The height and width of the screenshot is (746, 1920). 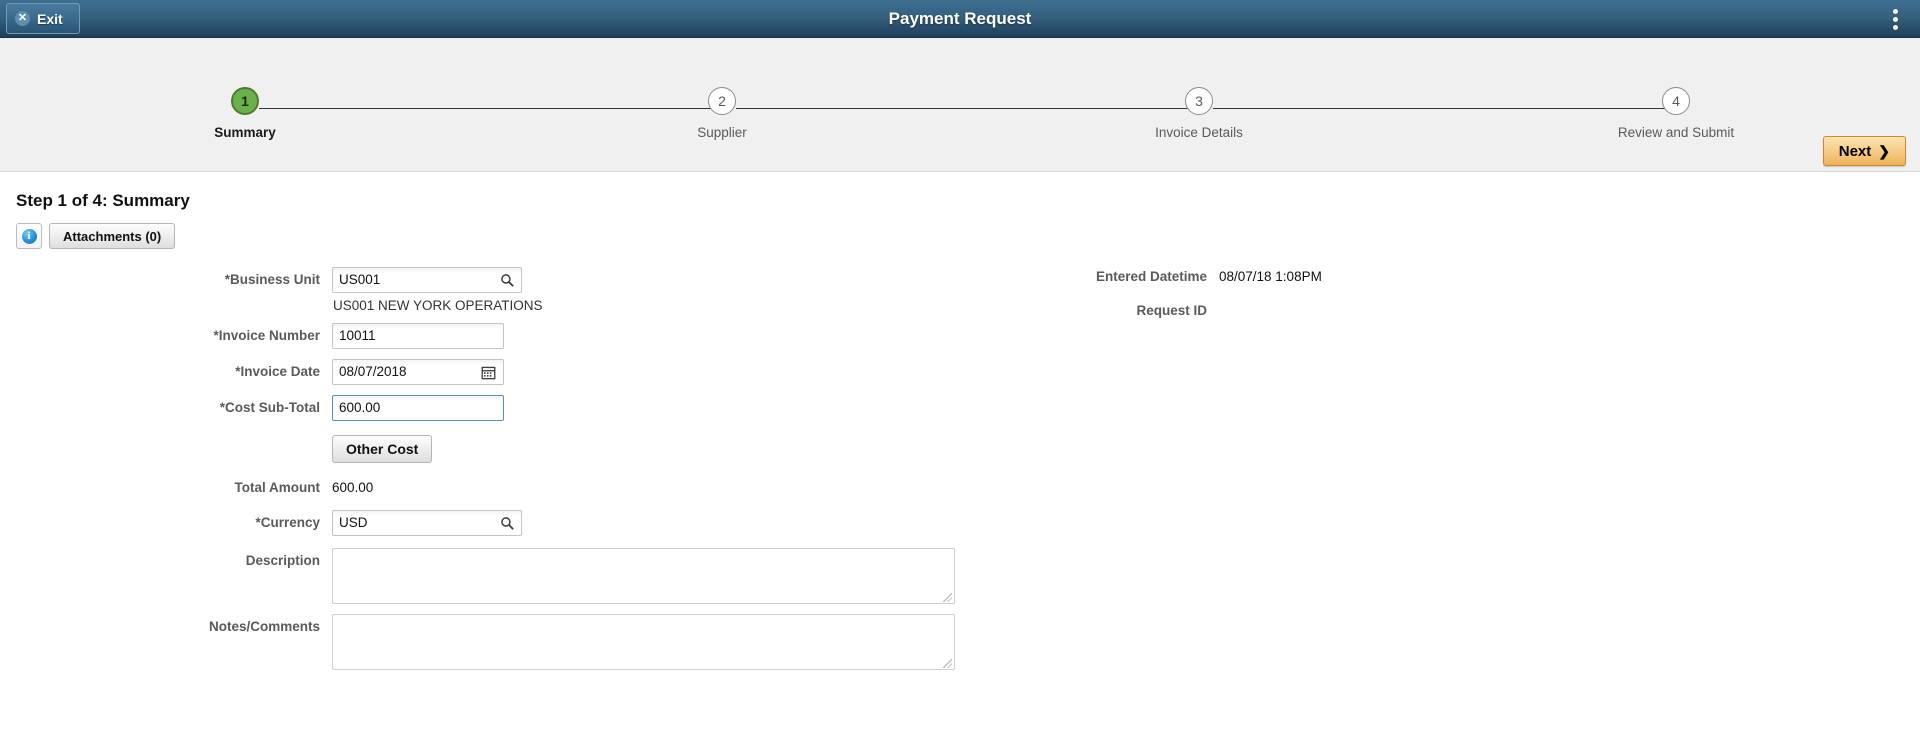 What do you see at coordinates (1171, 310) in the screenshot?
I see `request-id-label: Request ID` at bounding box center [1171, 310].